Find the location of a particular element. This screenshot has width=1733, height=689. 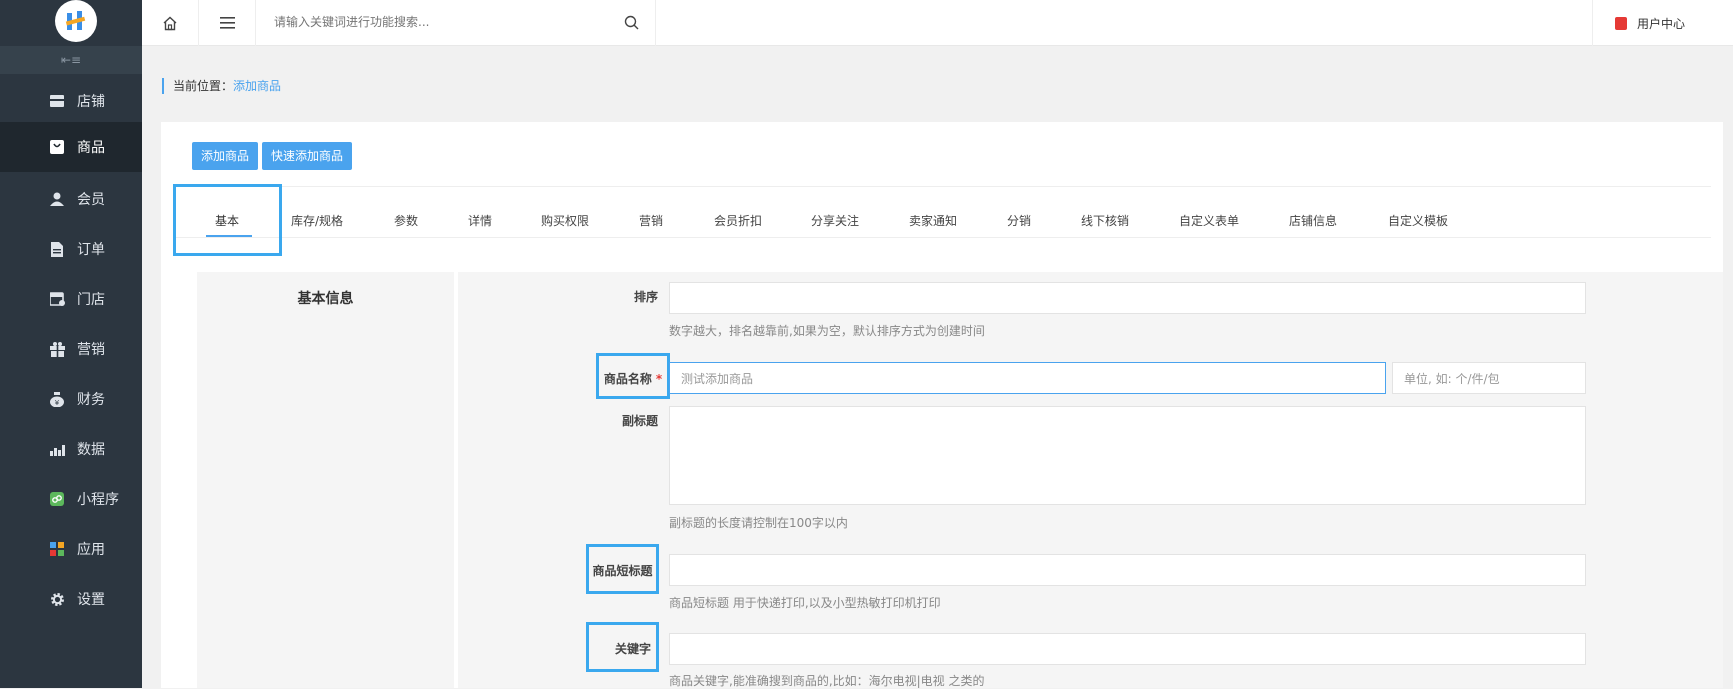

sidebar-item-label: 小程序 is located at coordinates (98, 500).